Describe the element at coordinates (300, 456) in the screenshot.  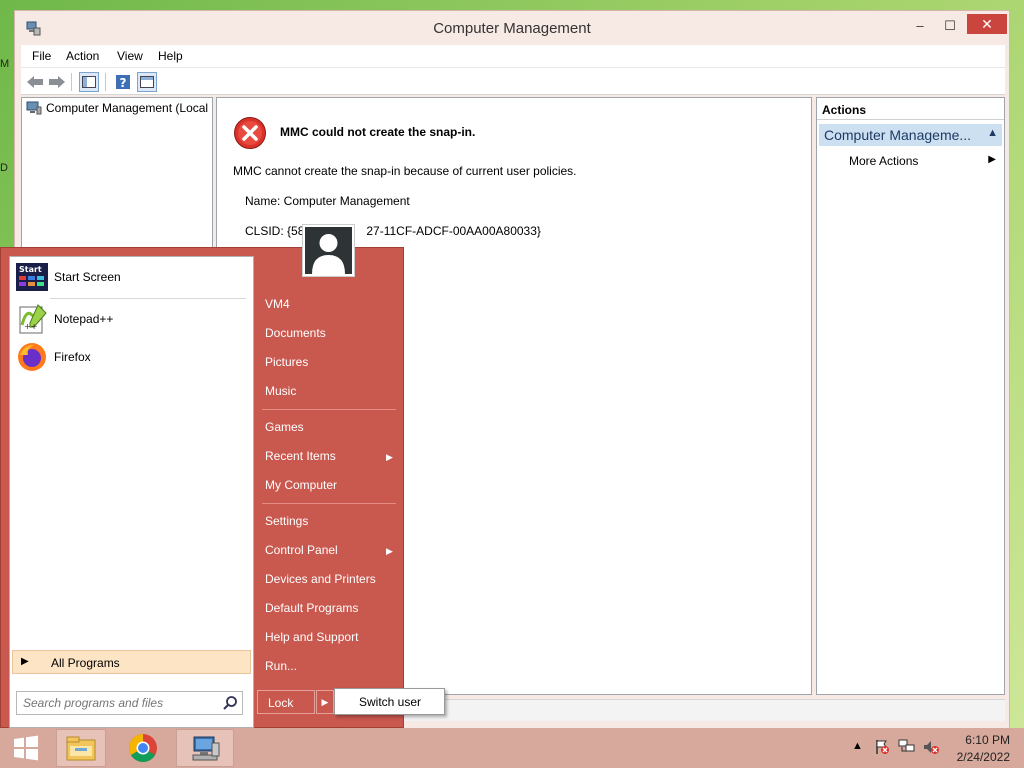
I see `start-link-recent-items: Recent Items` at that location.